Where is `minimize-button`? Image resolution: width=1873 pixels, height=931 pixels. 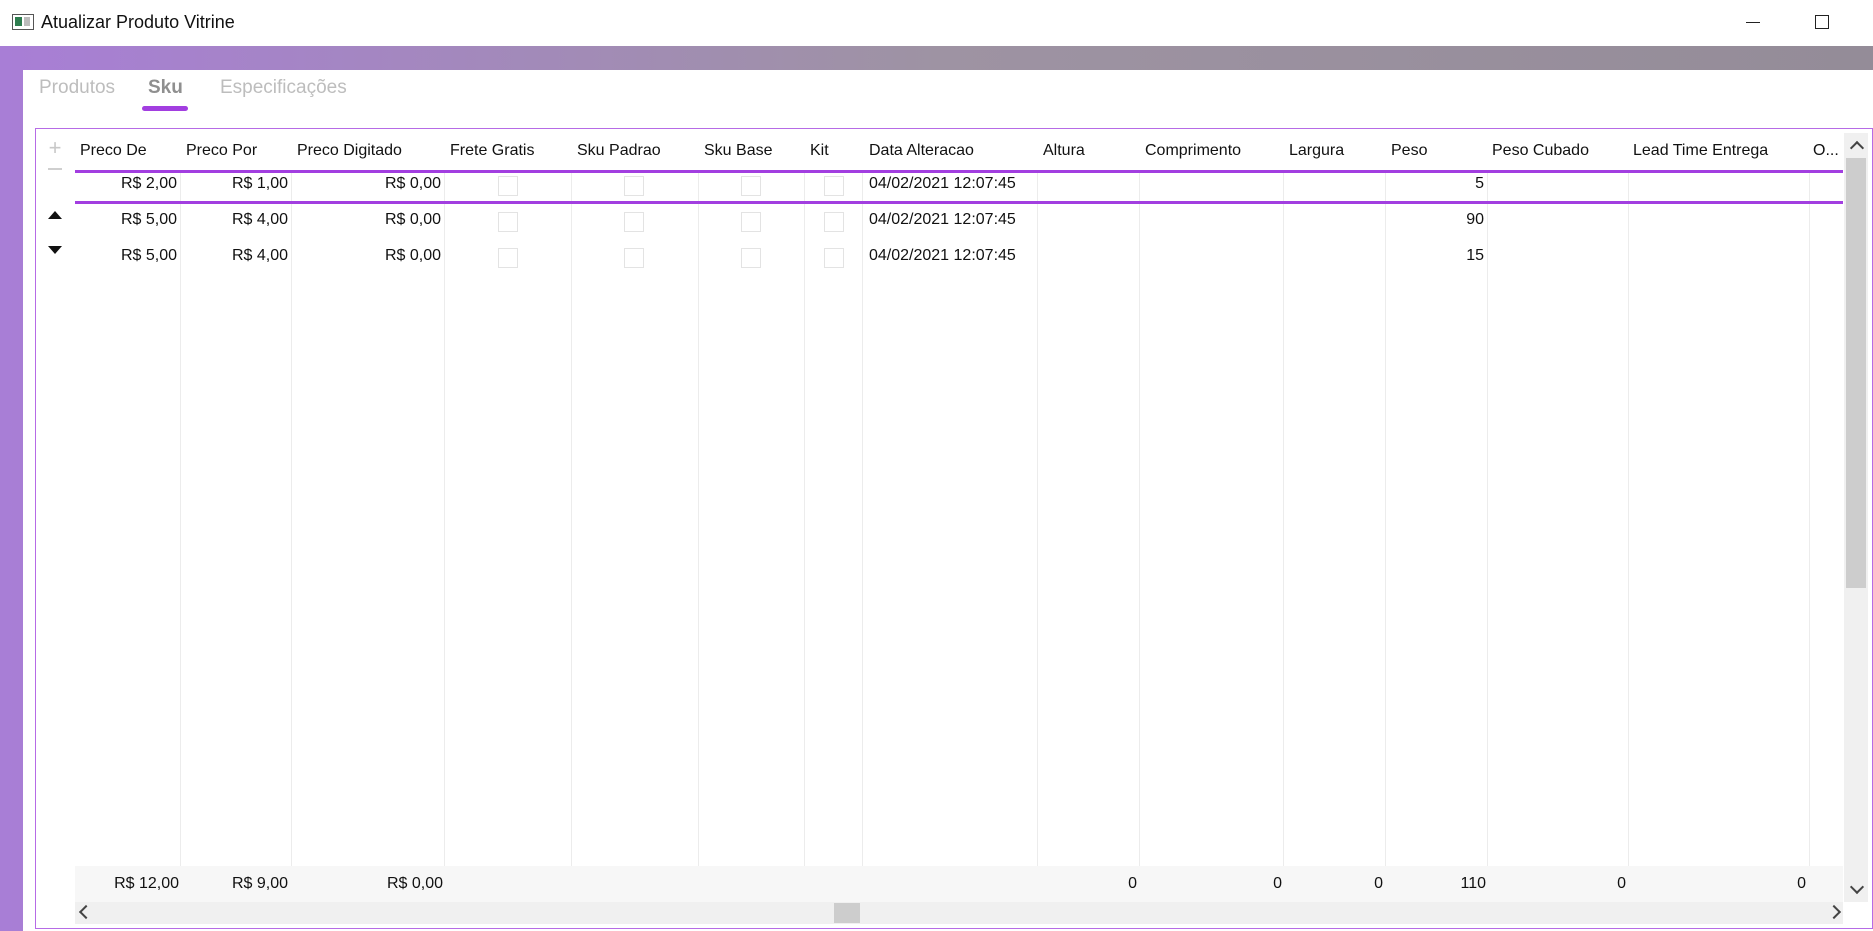
minimize-button is located at coordinates (1751, 23).